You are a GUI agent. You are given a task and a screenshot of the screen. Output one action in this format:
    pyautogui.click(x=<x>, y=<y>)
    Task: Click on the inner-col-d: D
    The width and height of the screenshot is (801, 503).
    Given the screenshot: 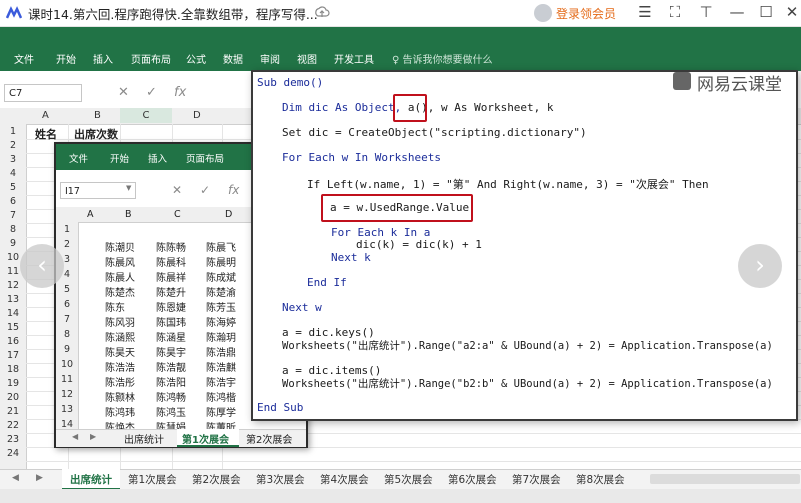 What is the action you would take?
    pyautogui.click(x=228, y=214)
    